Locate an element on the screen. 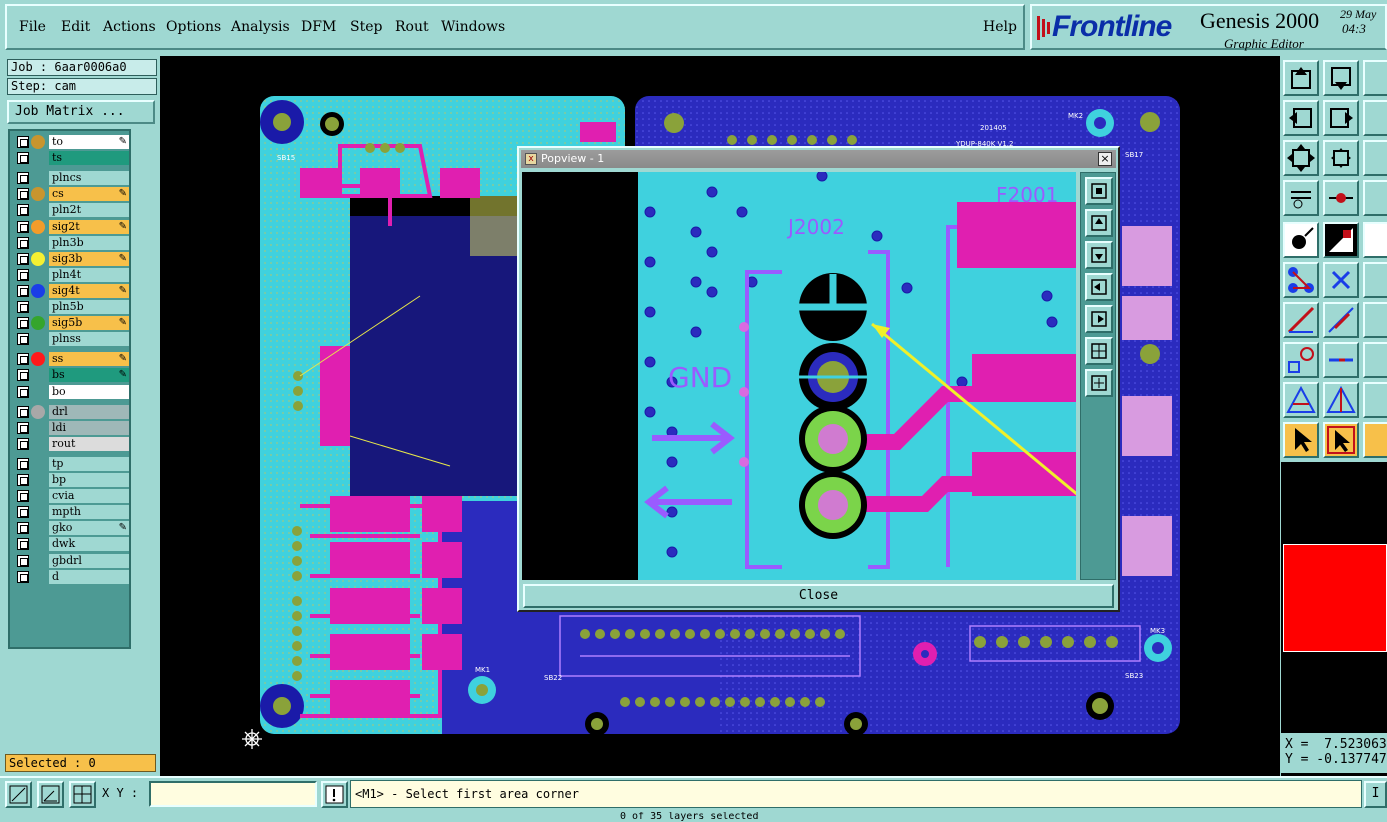 This screenshot has width=1387, height=822. snap-grid-icon is located at coordinates (18, 794).